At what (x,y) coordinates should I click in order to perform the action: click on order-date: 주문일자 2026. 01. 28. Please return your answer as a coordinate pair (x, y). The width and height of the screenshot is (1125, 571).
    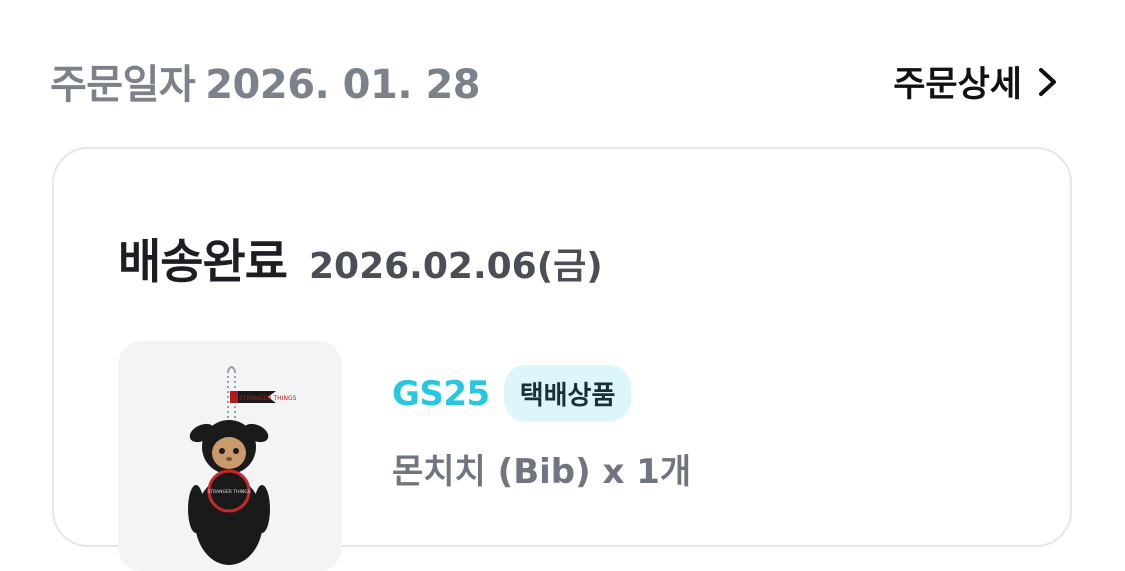
    Looking at the image, I should click on (265, 81).